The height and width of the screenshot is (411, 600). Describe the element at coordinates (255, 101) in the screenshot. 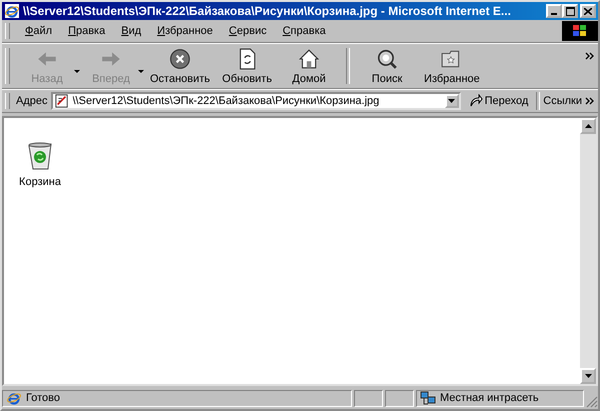

I see `address-field: \\Server12\Students\ЭПк-222\Байзакова\Рисунки\Корзина.jpg` at that location.